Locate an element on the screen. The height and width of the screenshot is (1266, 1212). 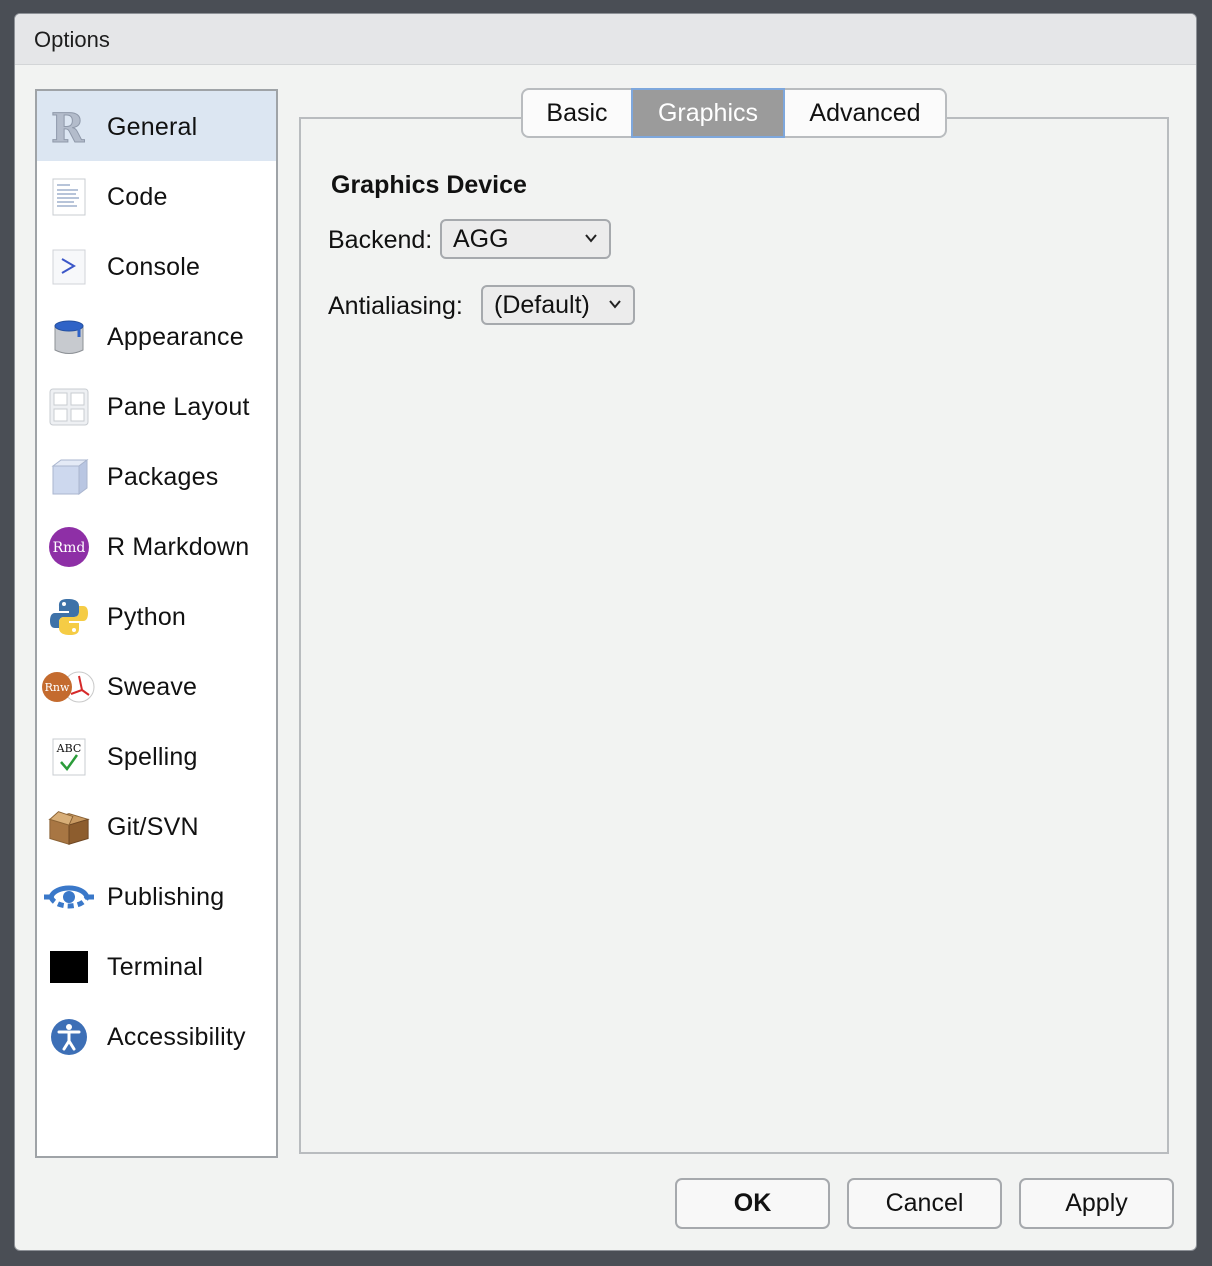
svg-text: R is located at coordinates (68, 127).